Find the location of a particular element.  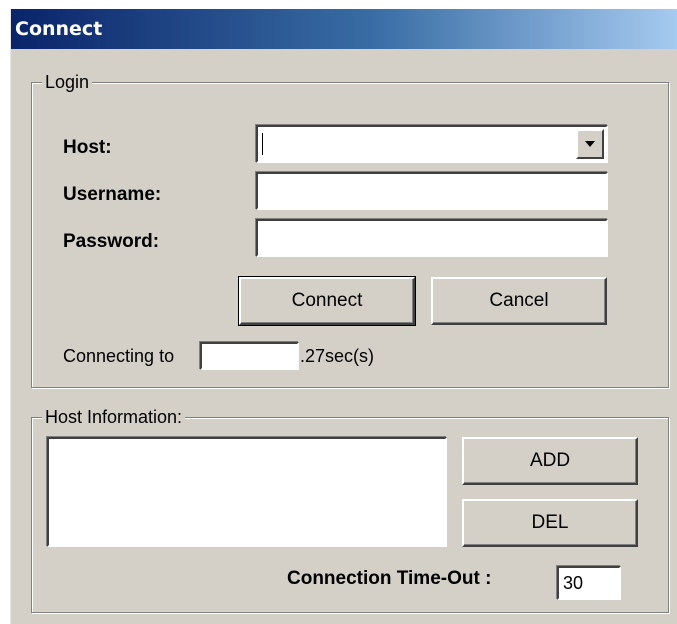

text-caret is located at coordinates (262, 144).